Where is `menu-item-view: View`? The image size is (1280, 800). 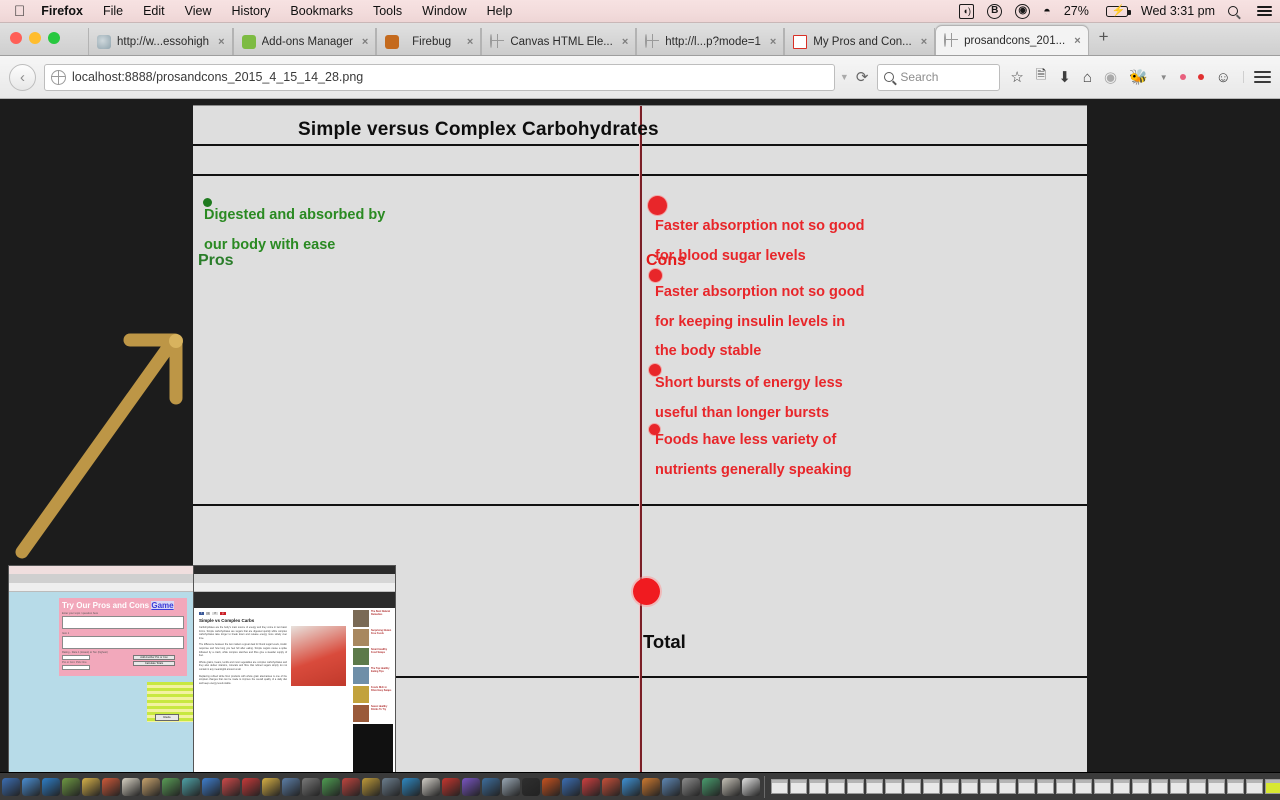 menu-item-view: View is located at coordinates (198, 11).